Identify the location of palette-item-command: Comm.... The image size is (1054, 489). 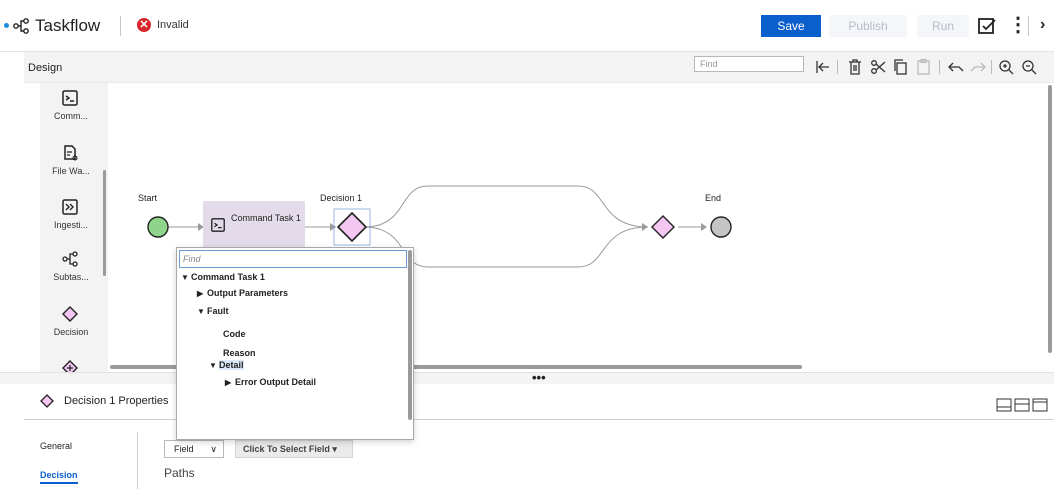
(71, 114).